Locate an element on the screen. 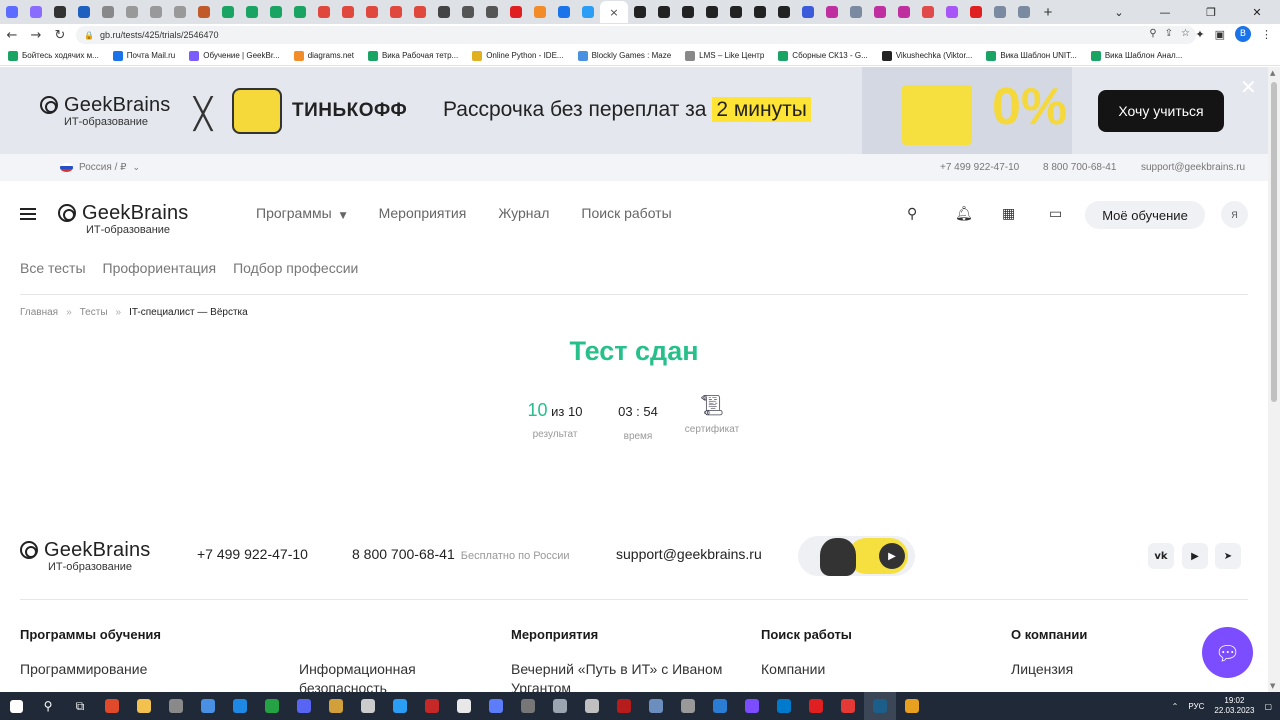  start-windows-icon is located at coordinates (16, 706).